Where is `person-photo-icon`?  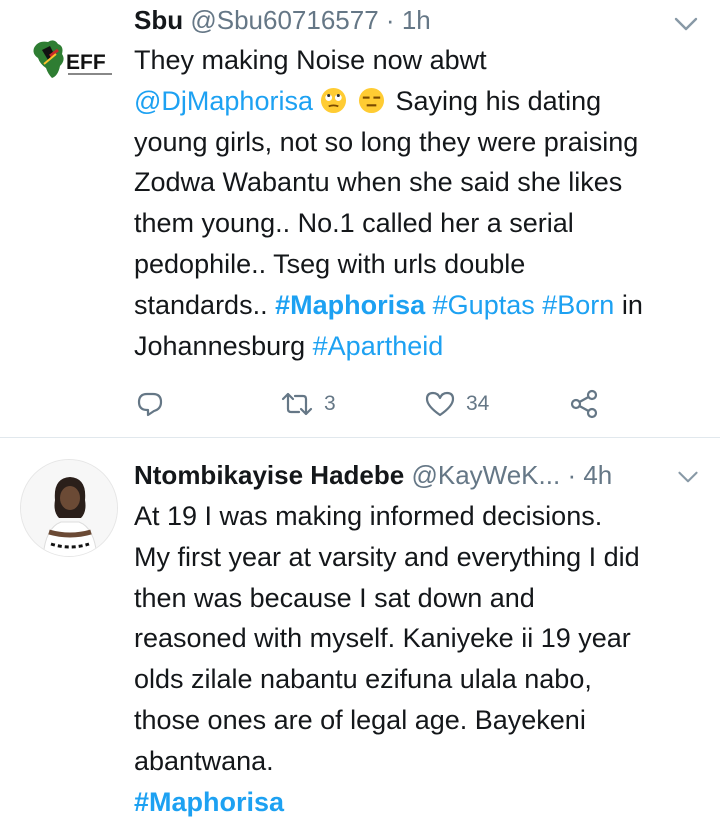
person-photo-icon is located at coordinates (69, 508).